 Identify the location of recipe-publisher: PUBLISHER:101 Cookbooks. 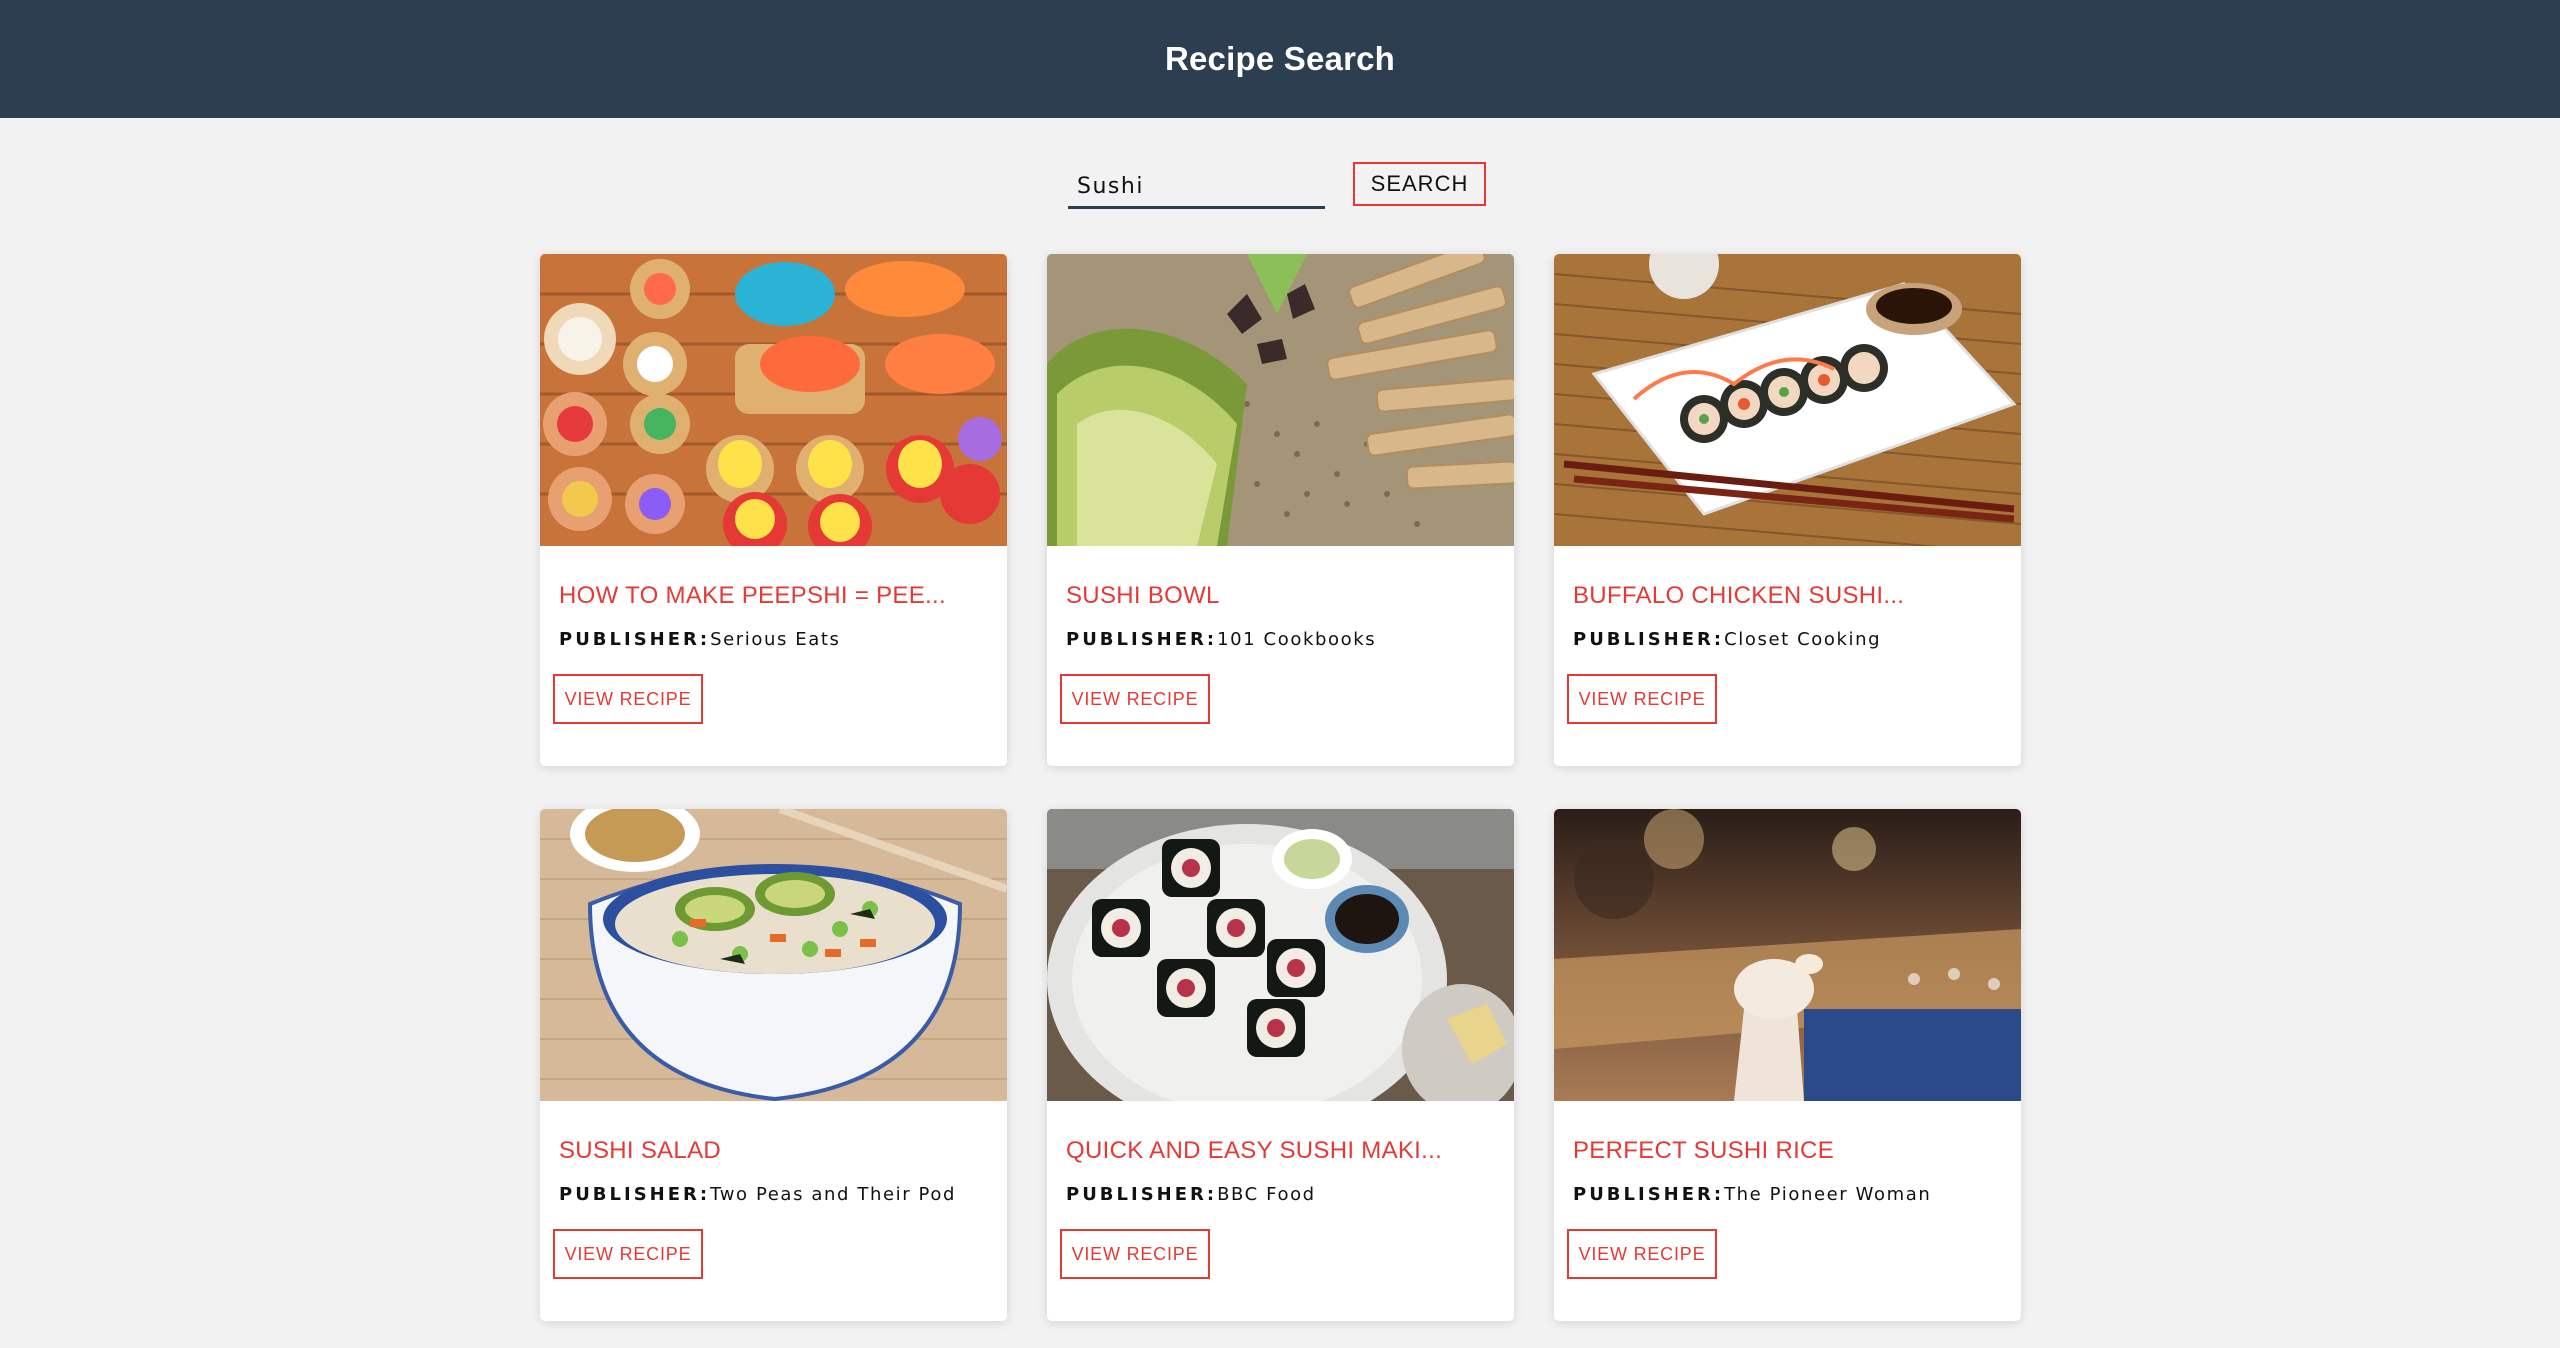
(1221, 639).